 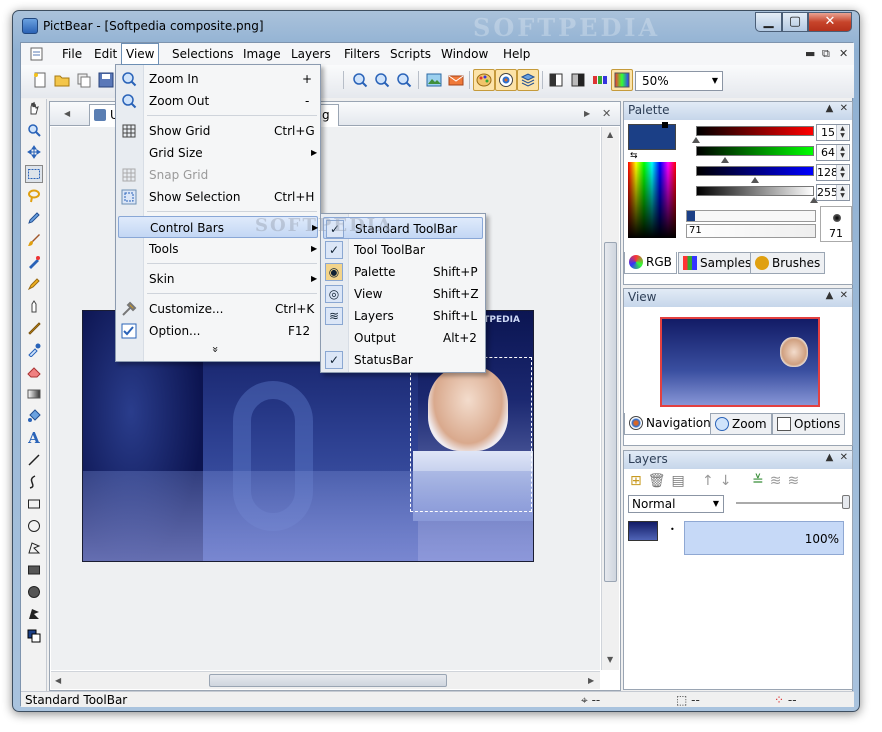 I want to click on menu-window: Window, so click(x=464, y=54).